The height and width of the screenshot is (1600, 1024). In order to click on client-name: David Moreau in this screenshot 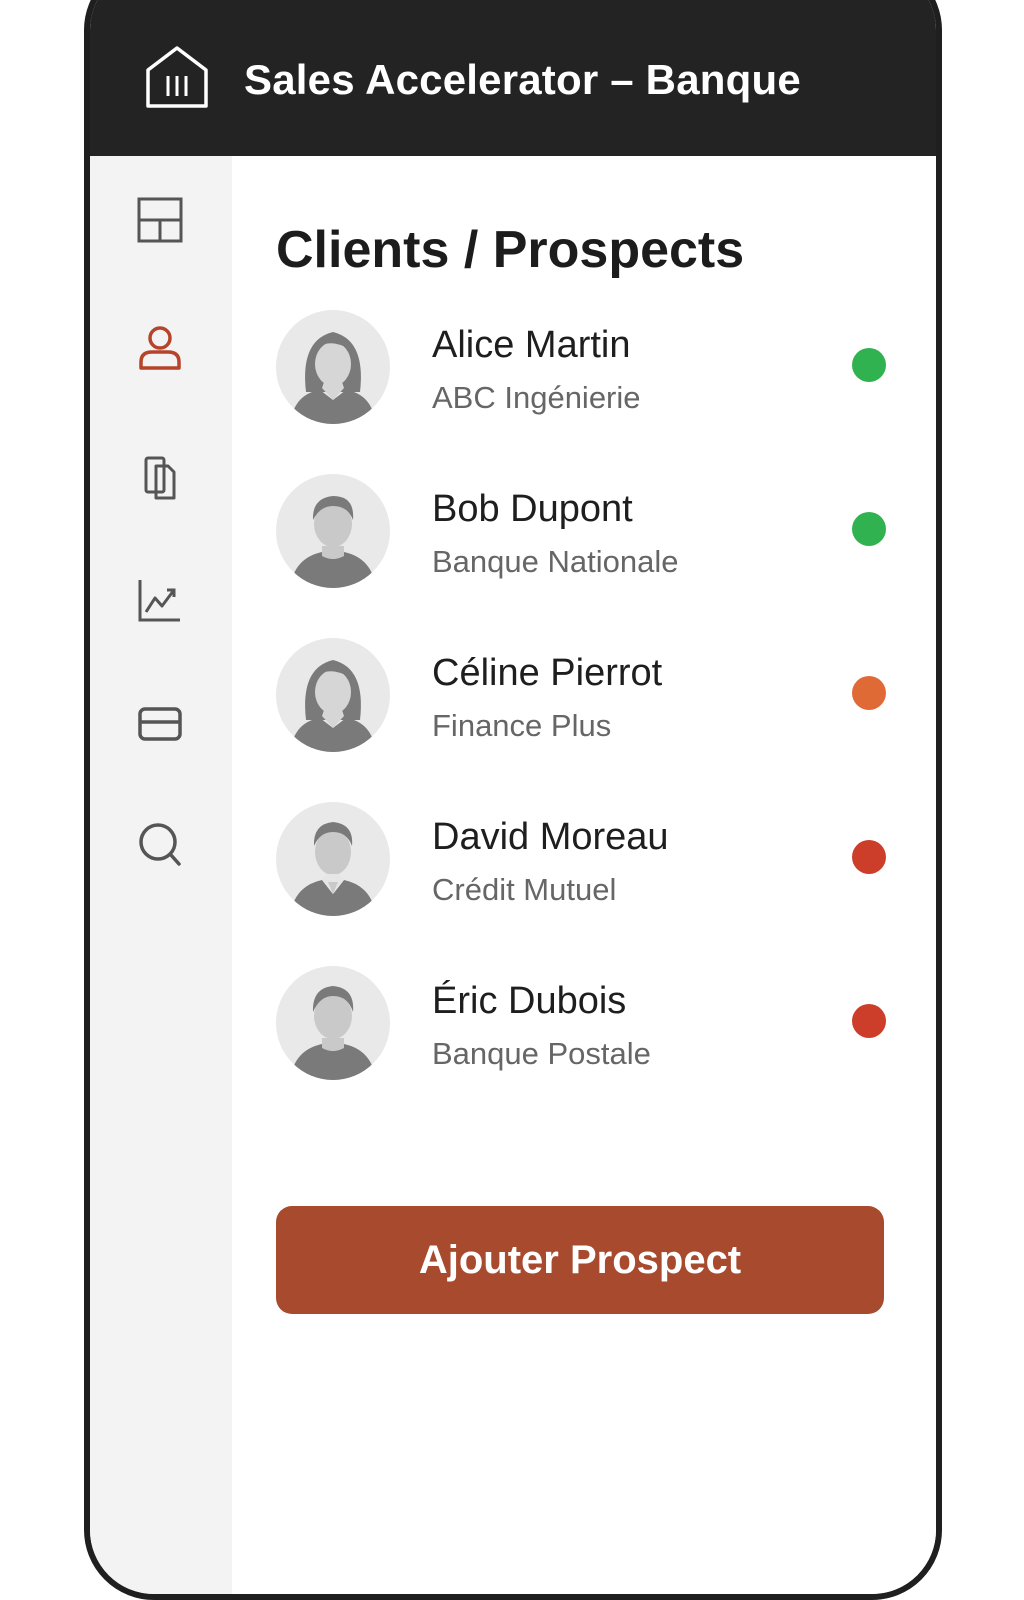, I will do `click(550, 837)`.